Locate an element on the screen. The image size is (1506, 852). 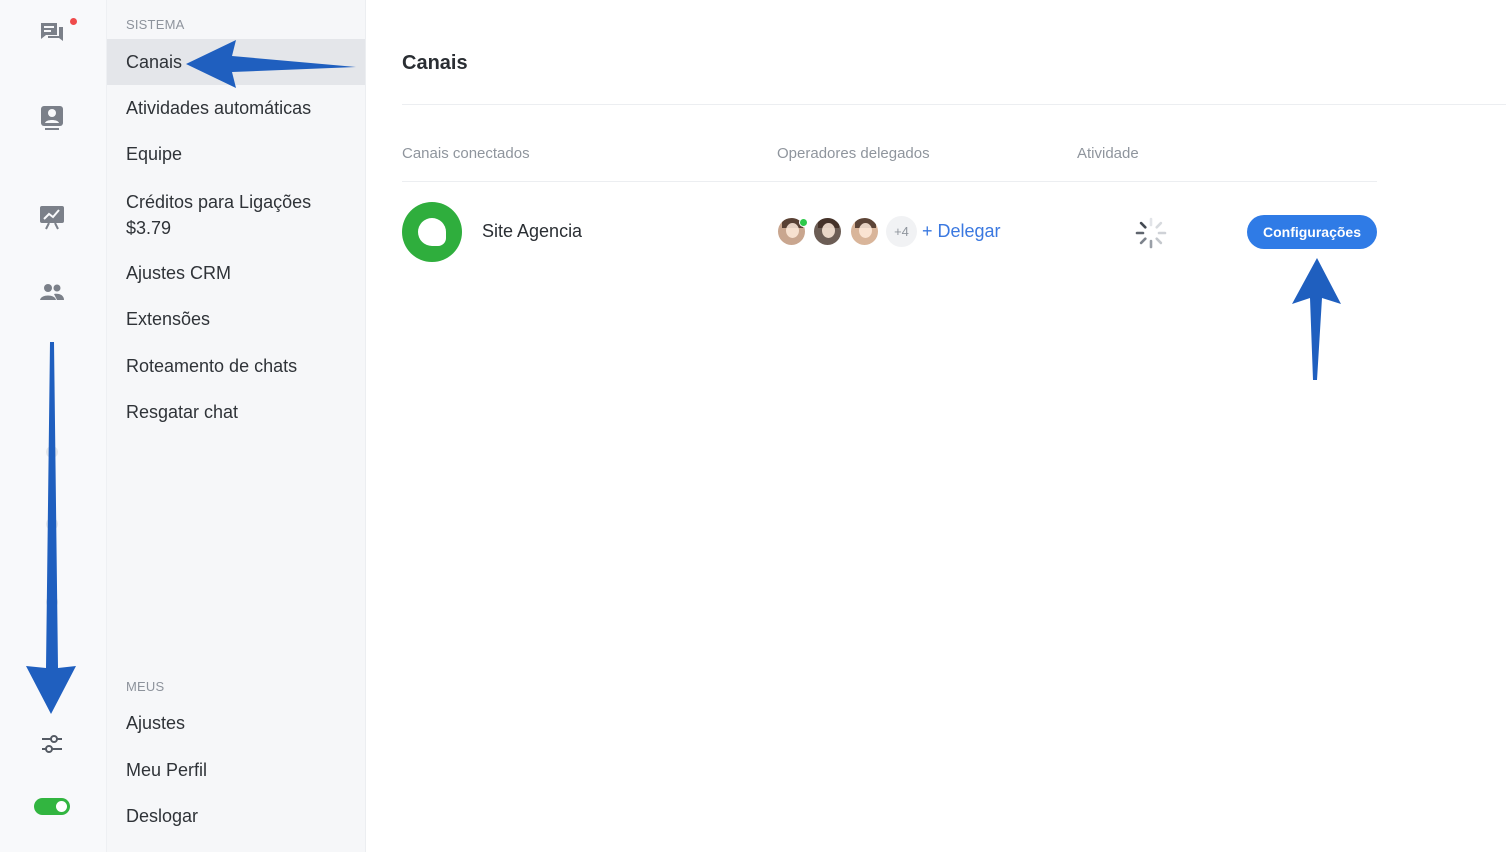
settings-button: Configurações is located at coordinates (1312, 232).